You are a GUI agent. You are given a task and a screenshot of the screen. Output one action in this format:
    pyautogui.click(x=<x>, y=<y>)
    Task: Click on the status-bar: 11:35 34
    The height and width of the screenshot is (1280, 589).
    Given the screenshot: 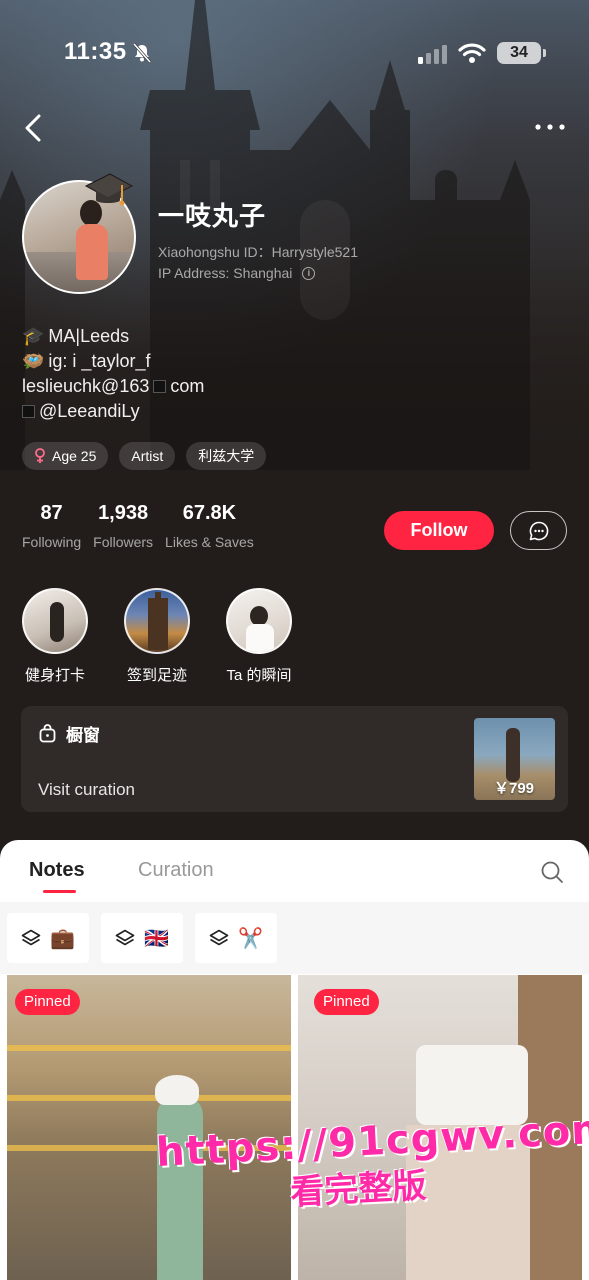 What is the action you would take?
    pyautogui.click(x=294, y=54)
    